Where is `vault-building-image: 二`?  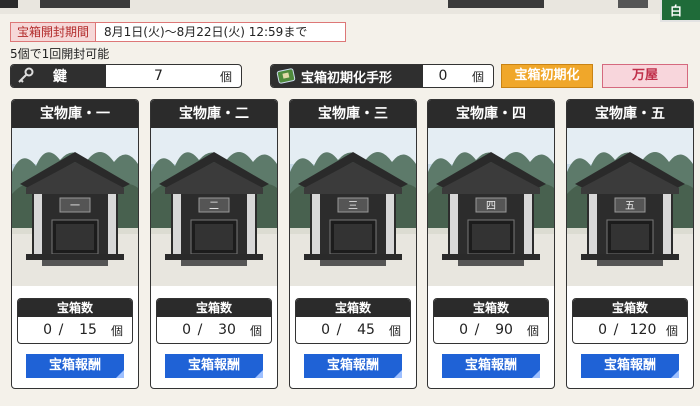 vault-building-image: 二 is located at coordinates (214, 207).